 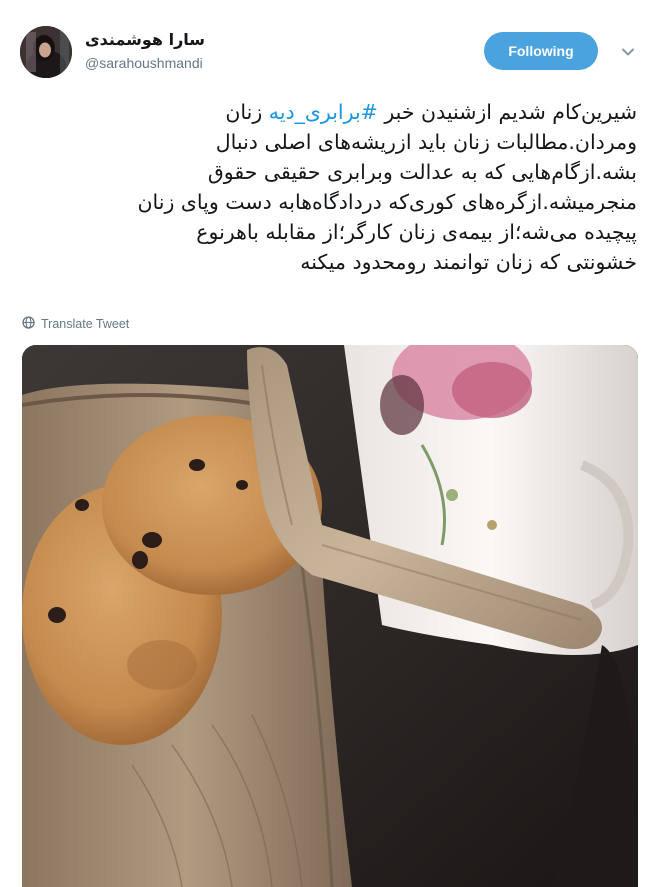 I want to click on tweet-text-line1-end: زنان, so click(x=247, y=112).